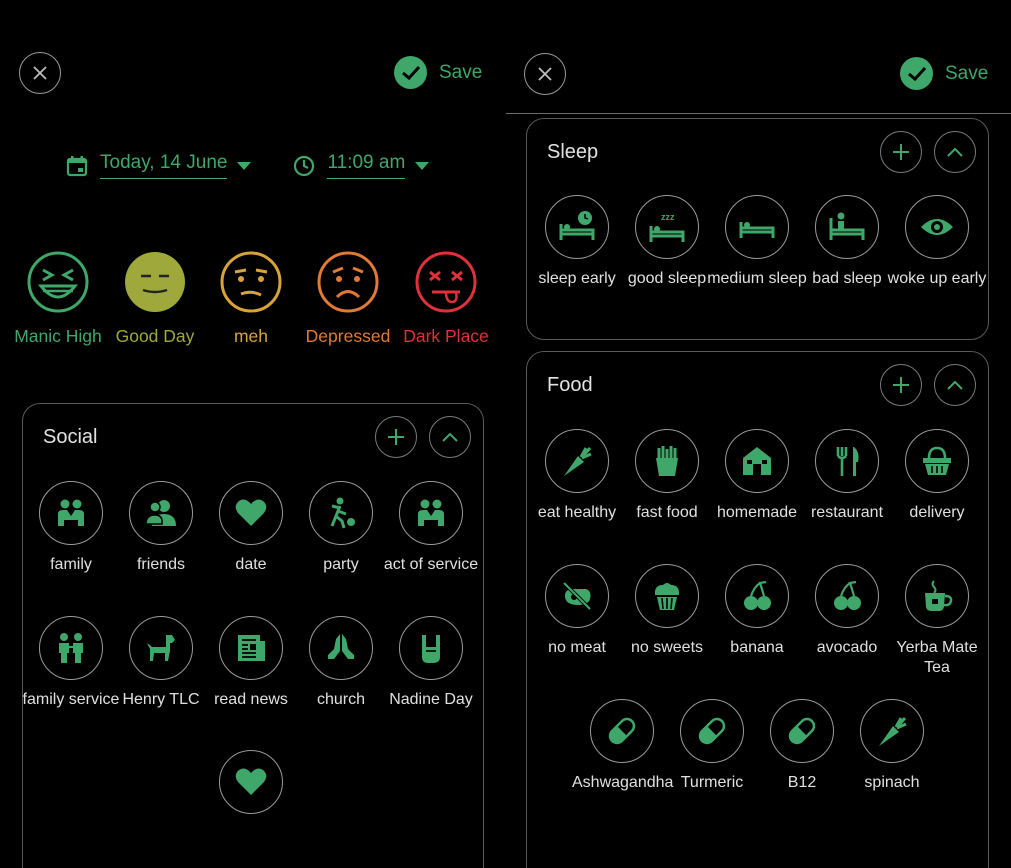  Describe the element at coordinates (410, 72) in the screenshot. I see `check-icon` at that location.